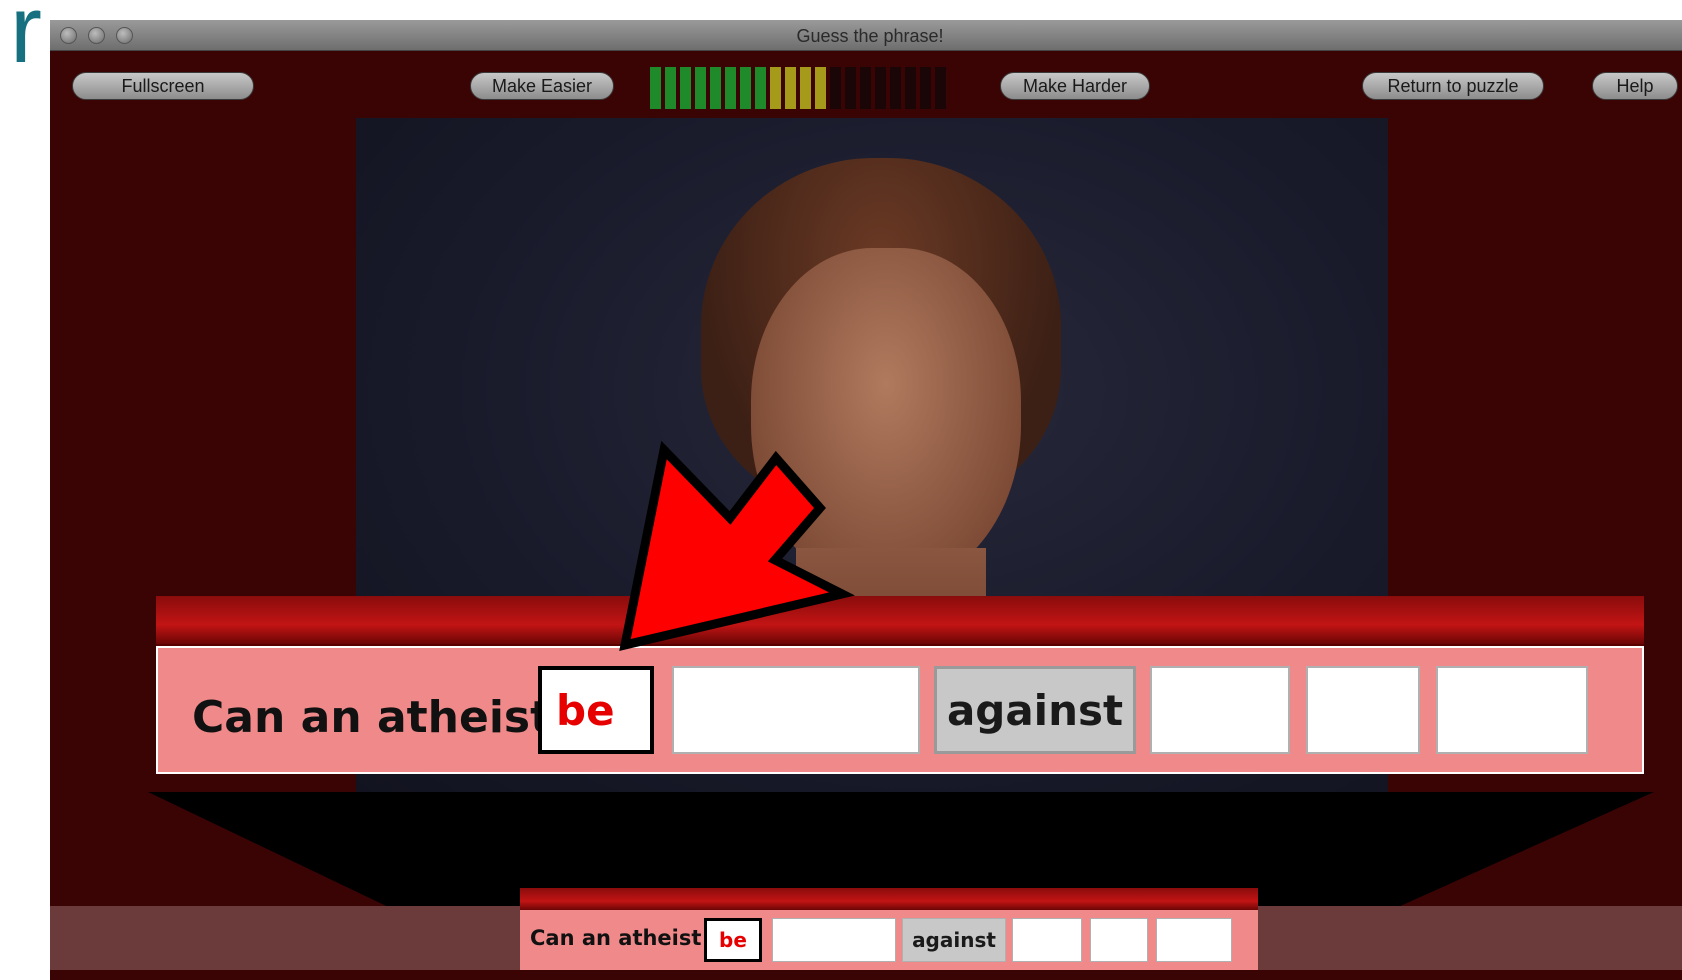 This screenshot has height=980, width=1682. What do you see at coordinates (733, 940) in the screenshot?
I see `mini-word-slot-1: be` at bounding box center [733, 940].